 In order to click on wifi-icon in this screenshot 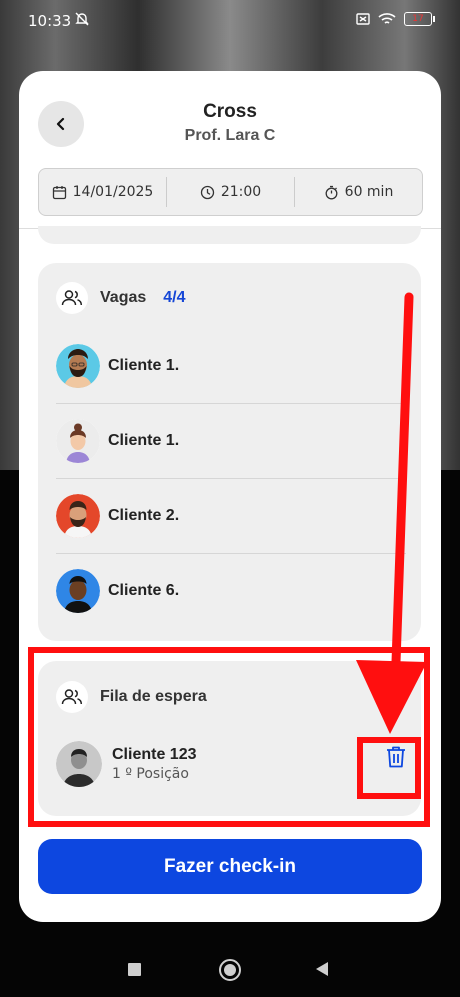, I will do `click(387, 18)`.